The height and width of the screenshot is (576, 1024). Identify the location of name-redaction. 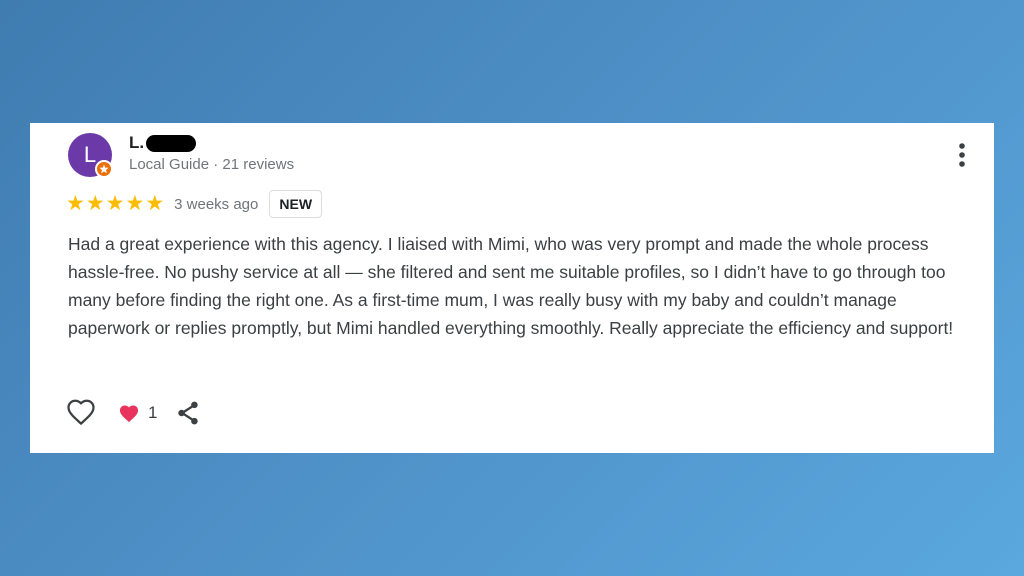
(171, 143).